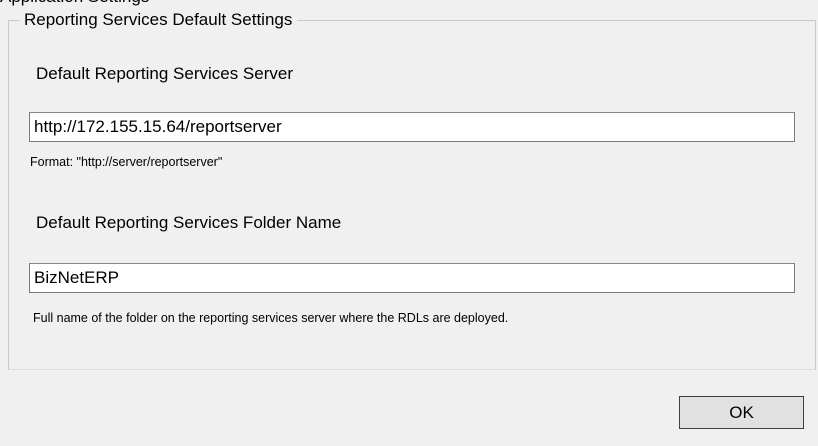 The height and width of the screenshot is (446, 818). What do you see at coordinates (74, 4) in the screenshot?
I see `clipped-header-text: Application Settings` at bounding box center [74, 4].